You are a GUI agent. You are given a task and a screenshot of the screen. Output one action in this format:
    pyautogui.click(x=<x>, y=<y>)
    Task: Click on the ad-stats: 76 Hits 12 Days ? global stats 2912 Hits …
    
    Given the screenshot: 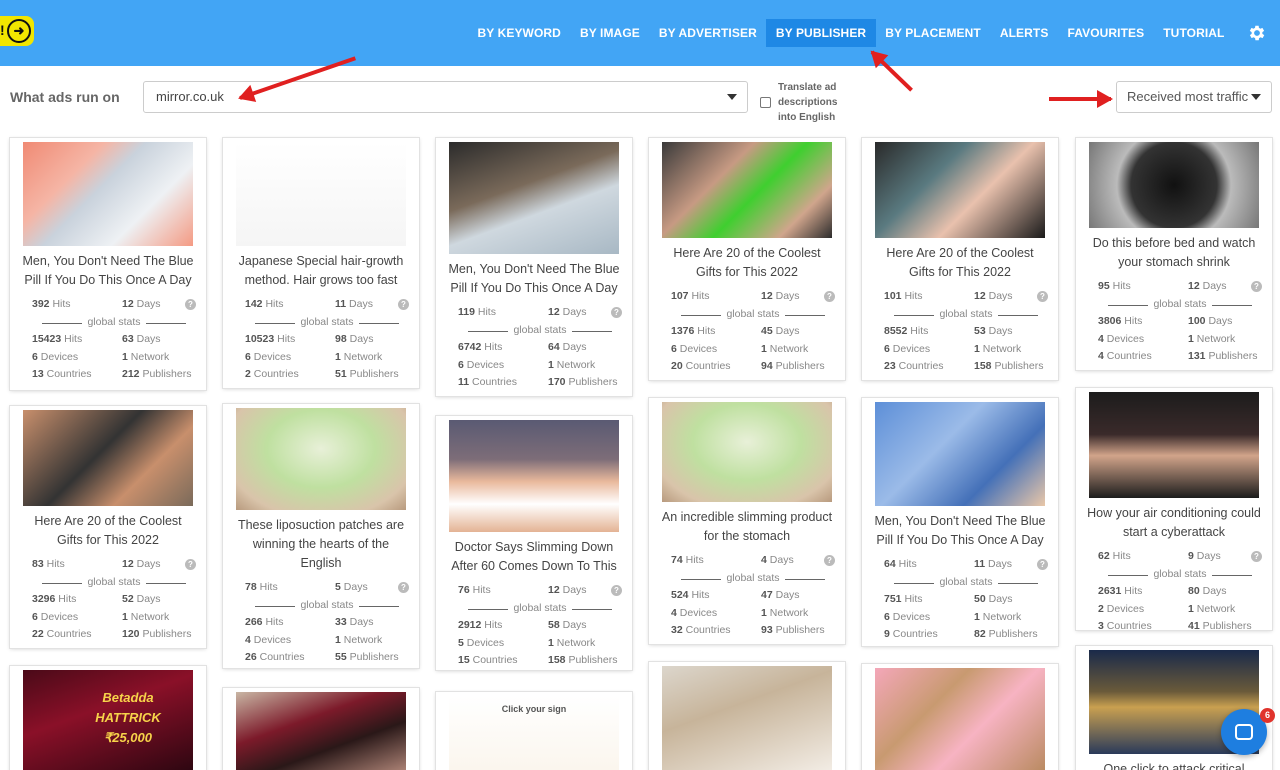 What is the action you would take?
    pyautogui.click(x=540, y=626)
    